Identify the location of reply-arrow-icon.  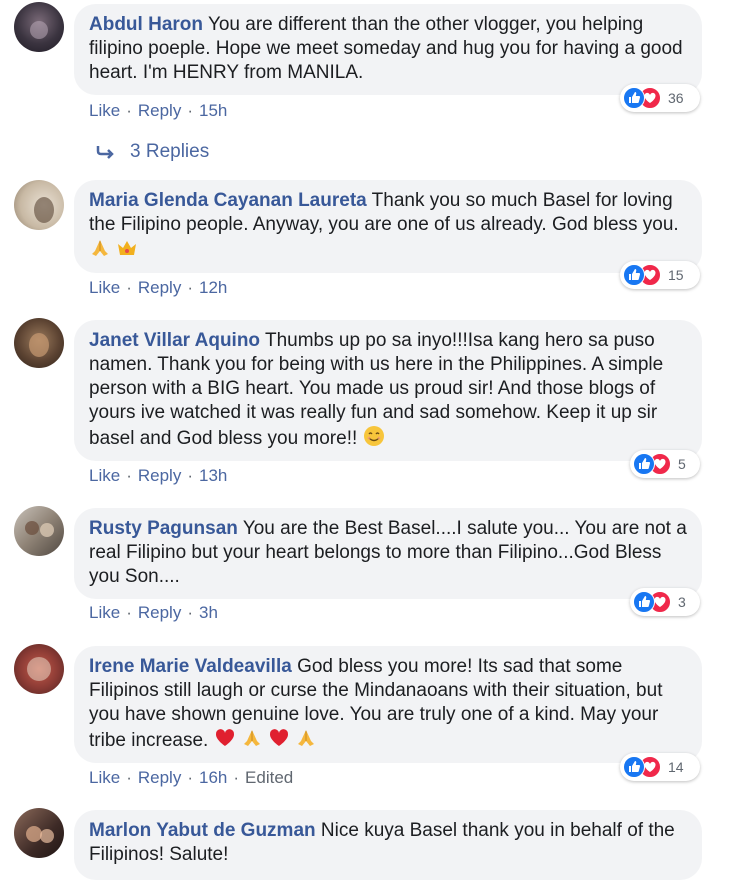
(105, 152).